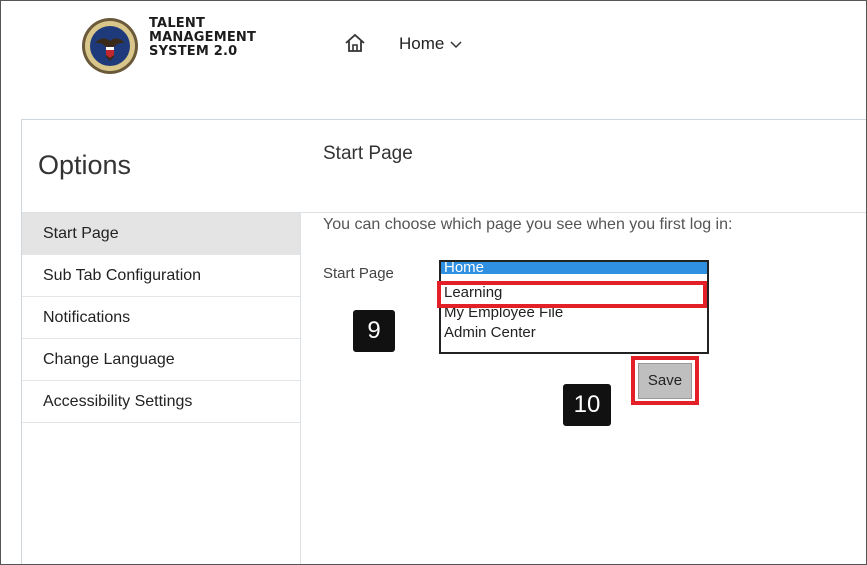  What do you see at coordinates (110, 46) in the screenshot?
I see `va-seal-icon` at bounding box center [110, 46].